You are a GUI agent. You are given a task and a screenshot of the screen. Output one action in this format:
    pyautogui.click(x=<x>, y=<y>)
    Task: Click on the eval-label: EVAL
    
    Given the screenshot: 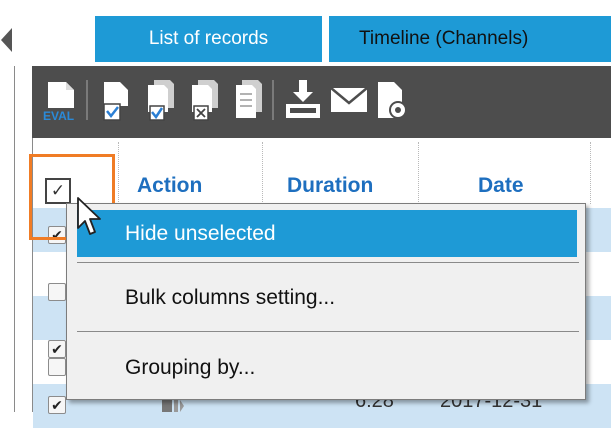 What is the action you would take?
    pyautogui.click(x=58, y=115)
    